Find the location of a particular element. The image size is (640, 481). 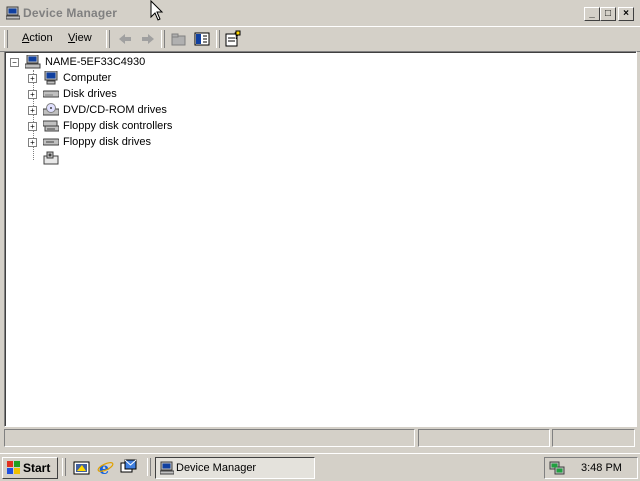

taskbar-button-device-manager: Device Manager is located at coordinates (235, 468).